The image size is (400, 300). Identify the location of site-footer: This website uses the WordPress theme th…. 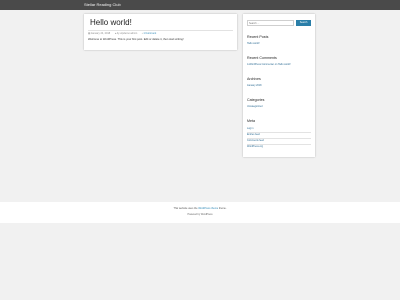
(200, 212).